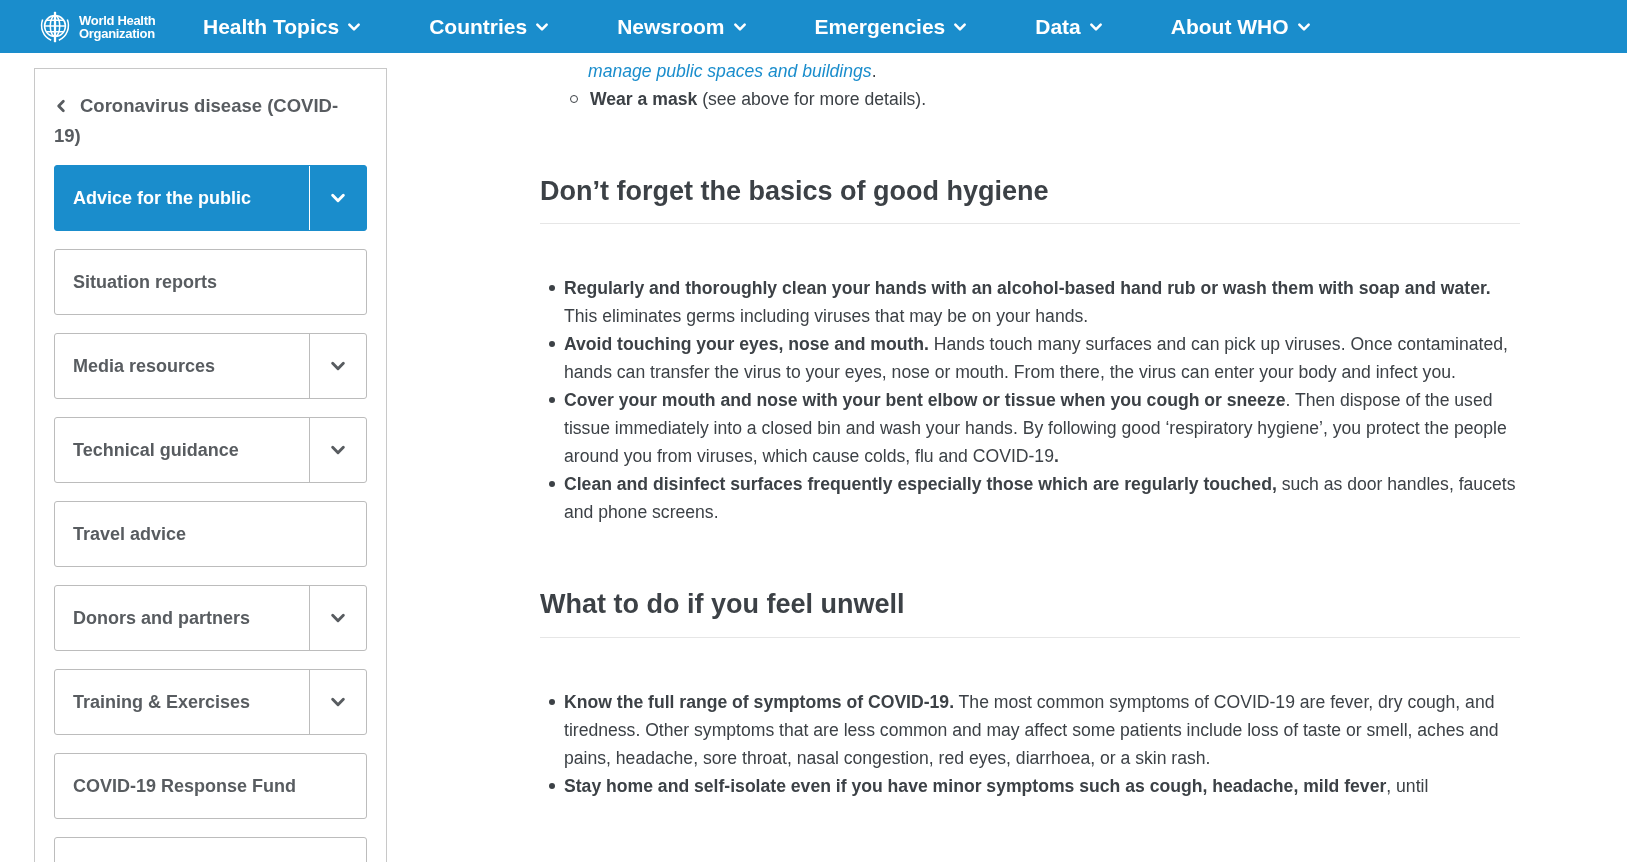 The image size is (1627, 862). What do you see at coordinates (210, 121) in the screenshot?
I see `back-link: Coronavirus disease (COVID-19)` at bounding box center [210, 121].